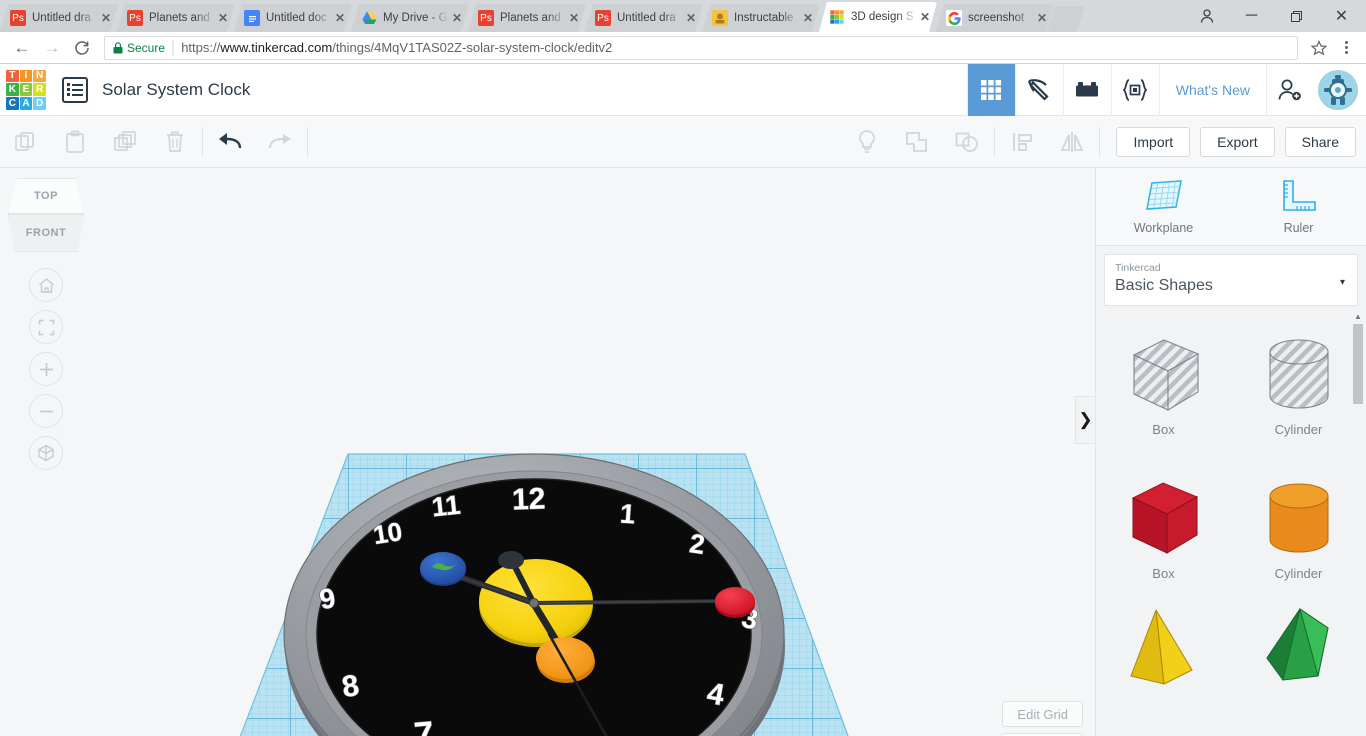  I want to click on share-button: Share, so click(1320, 141).